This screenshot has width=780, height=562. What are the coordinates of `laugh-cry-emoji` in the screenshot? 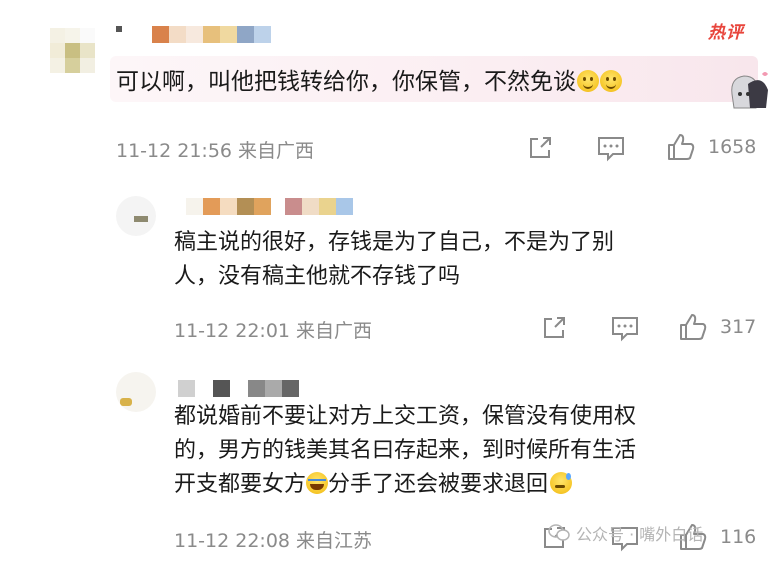 It's located at (317, 483).